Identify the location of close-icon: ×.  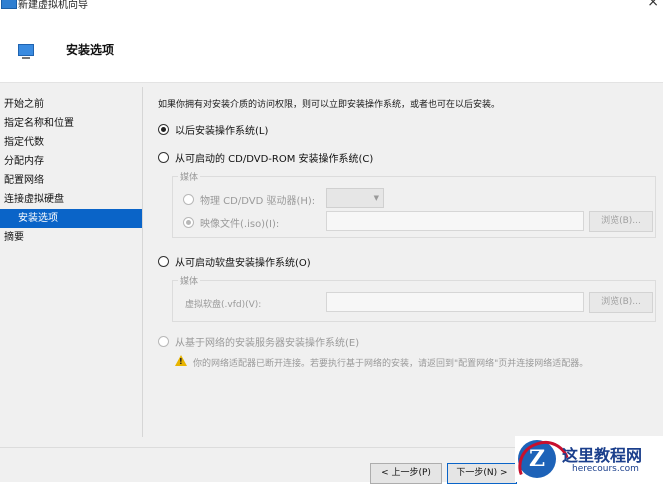
(653, 5).